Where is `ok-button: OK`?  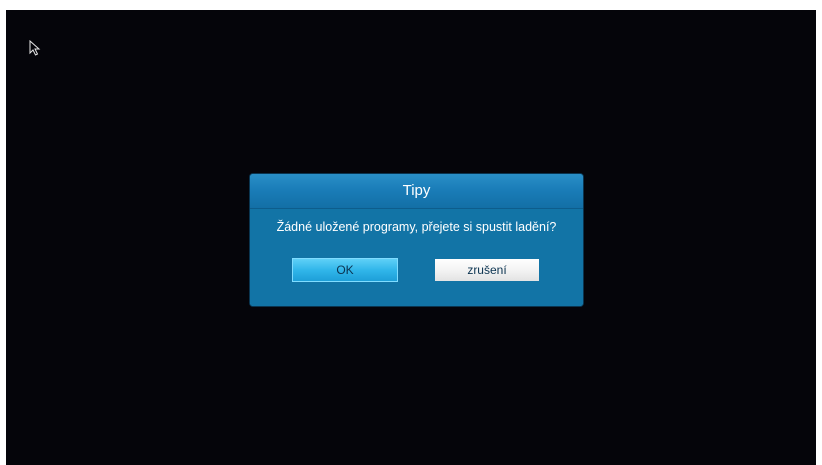
ok-button: OK is located at coordinates (345, 270).